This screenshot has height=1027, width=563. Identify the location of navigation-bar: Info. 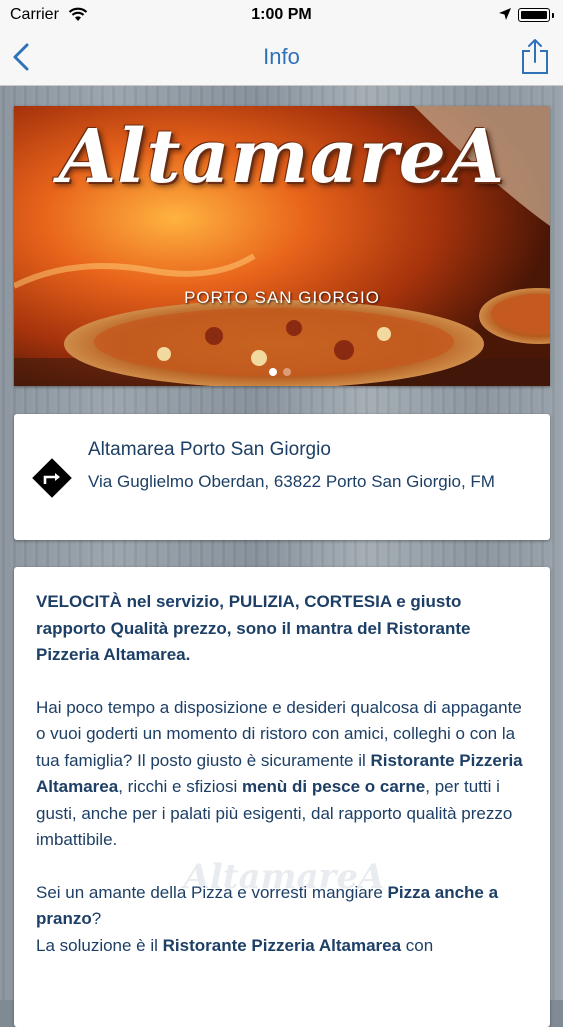
(281, 58).